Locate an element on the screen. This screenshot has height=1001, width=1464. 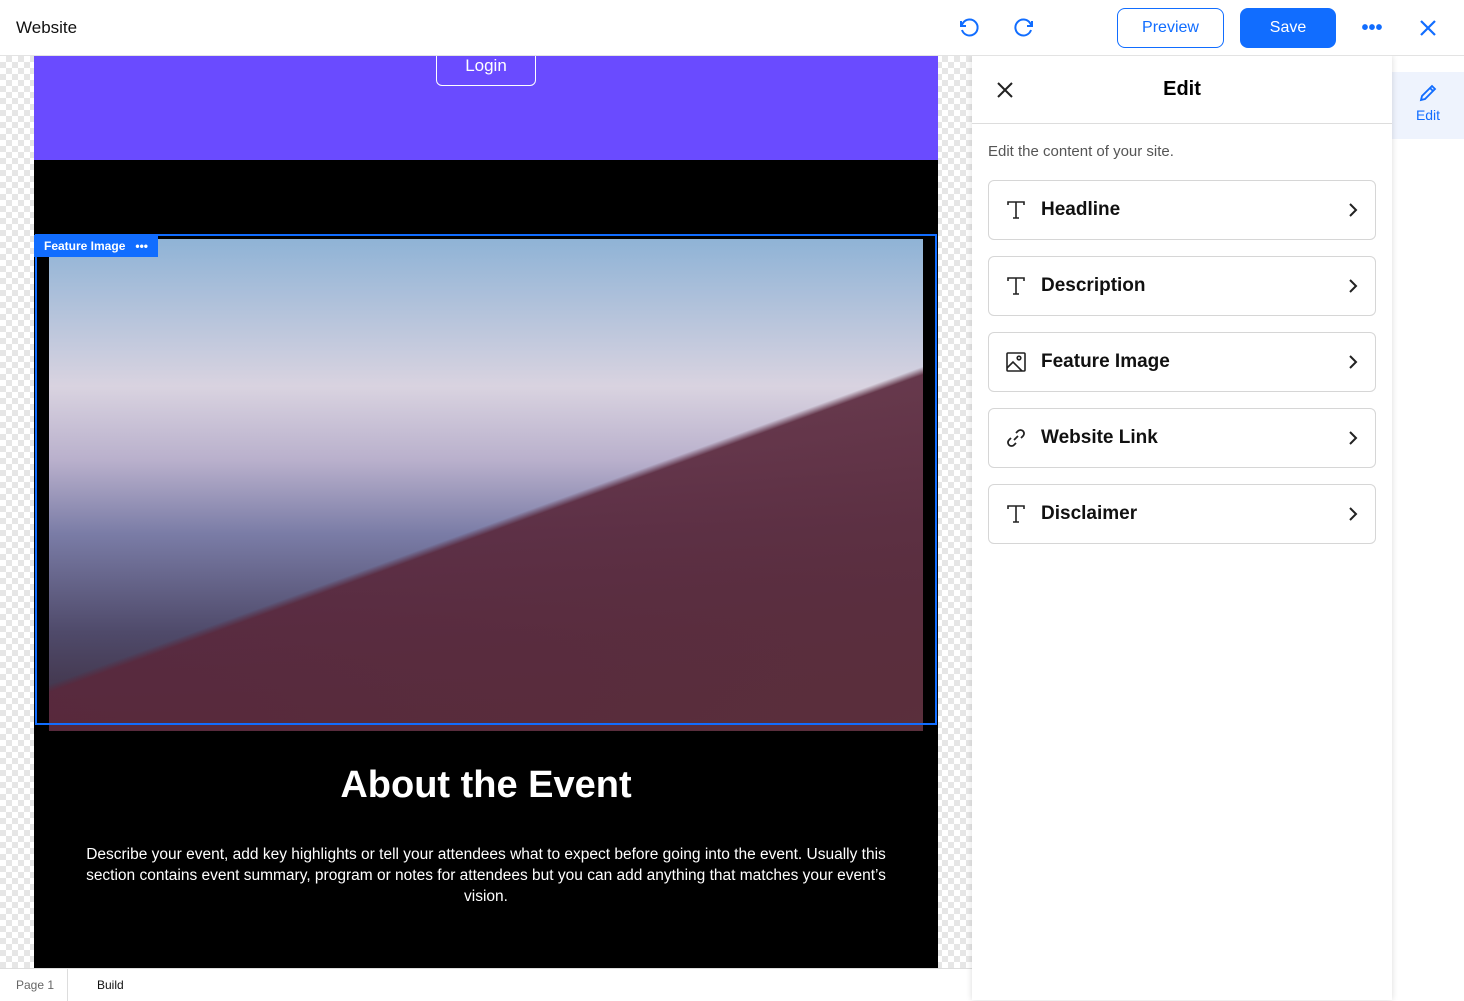
selection-tag: Feature Image ••• is located at coordinates (96, 246).